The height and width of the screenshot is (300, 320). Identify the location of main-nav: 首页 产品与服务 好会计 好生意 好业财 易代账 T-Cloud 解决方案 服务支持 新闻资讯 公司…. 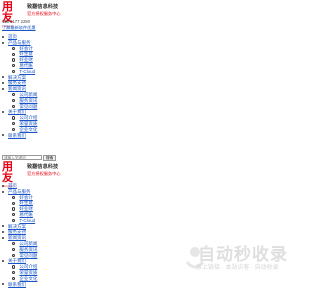
(19, 86).